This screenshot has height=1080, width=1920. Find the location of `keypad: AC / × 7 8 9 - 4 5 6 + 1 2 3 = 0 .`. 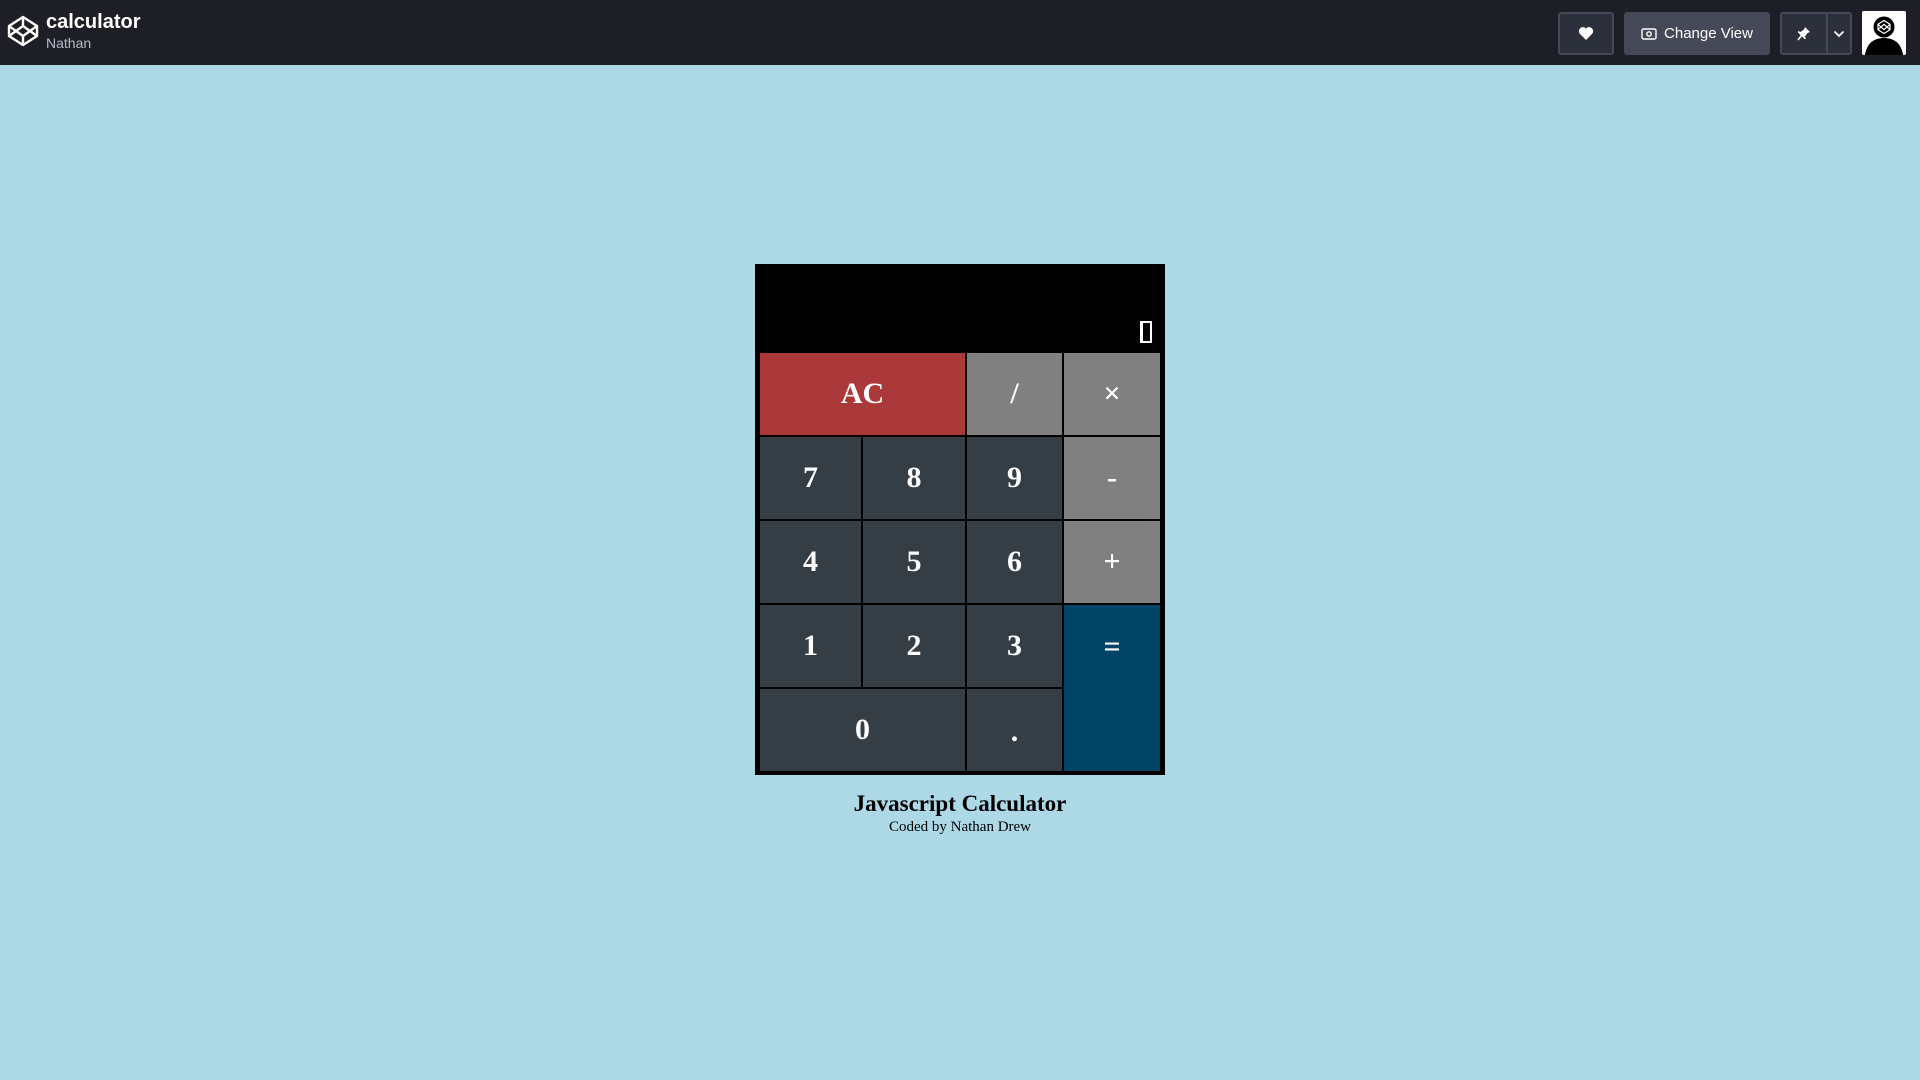

keypad: AC / × 7 8 9 - 4 5 6 + 1 2 3 = 0 . is located at coordinates (960, 562).